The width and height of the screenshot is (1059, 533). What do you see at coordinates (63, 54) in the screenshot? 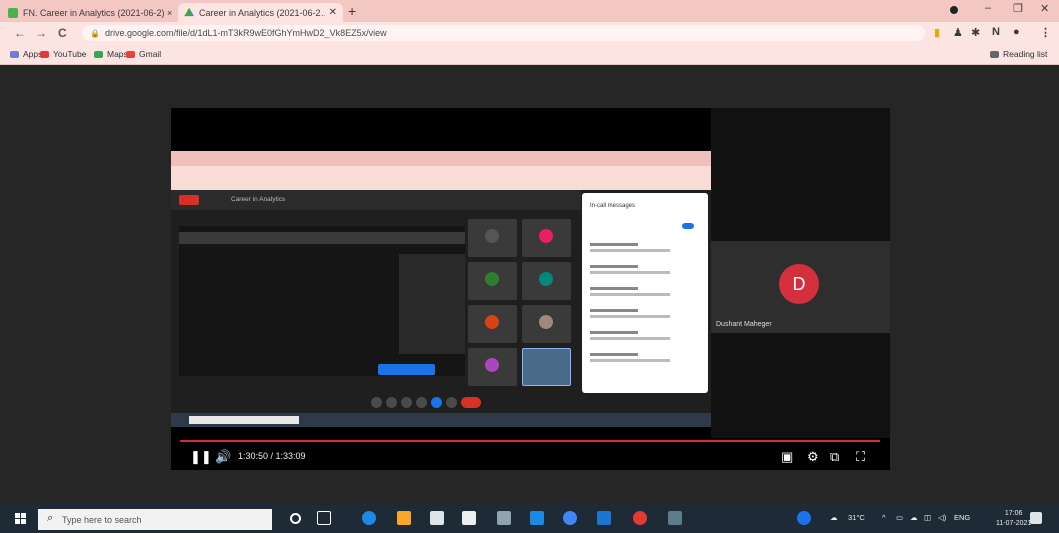
I see `bookmark-youtube: YouTube` at bounding box center [63, 54].